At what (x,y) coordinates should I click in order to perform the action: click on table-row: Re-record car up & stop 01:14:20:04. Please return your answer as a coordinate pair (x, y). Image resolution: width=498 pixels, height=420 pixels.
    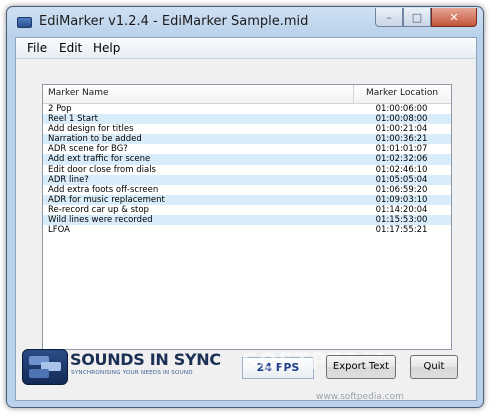
    Looking at the image, I should click on (247, 210).